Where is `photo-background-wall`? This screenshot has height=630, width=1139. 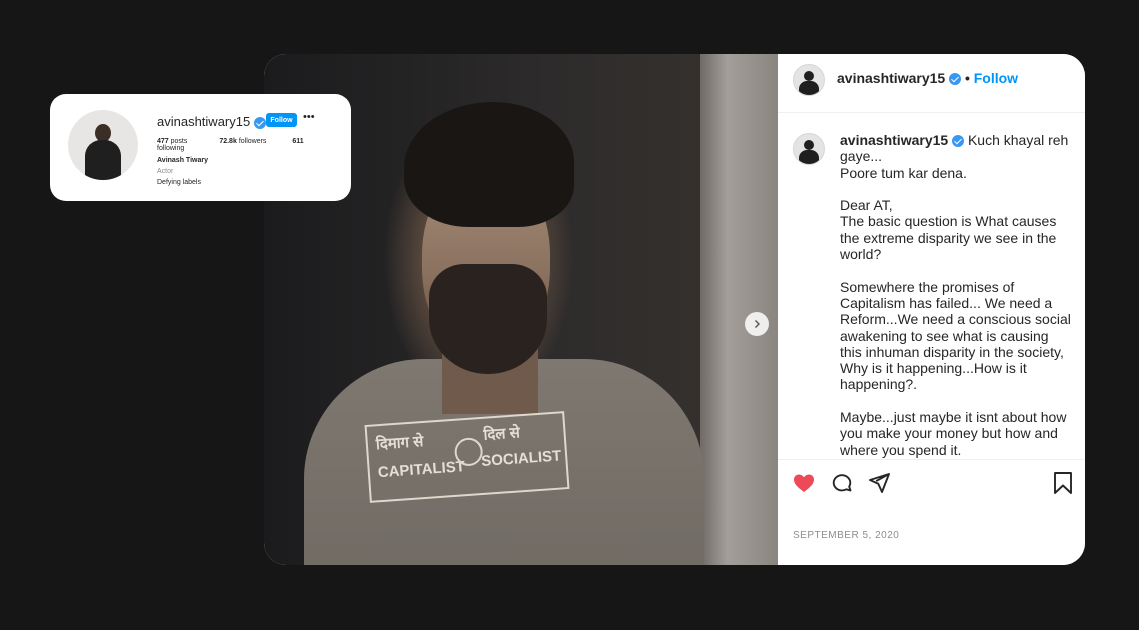 photo-background-wall is located at coordinates (739, 309).